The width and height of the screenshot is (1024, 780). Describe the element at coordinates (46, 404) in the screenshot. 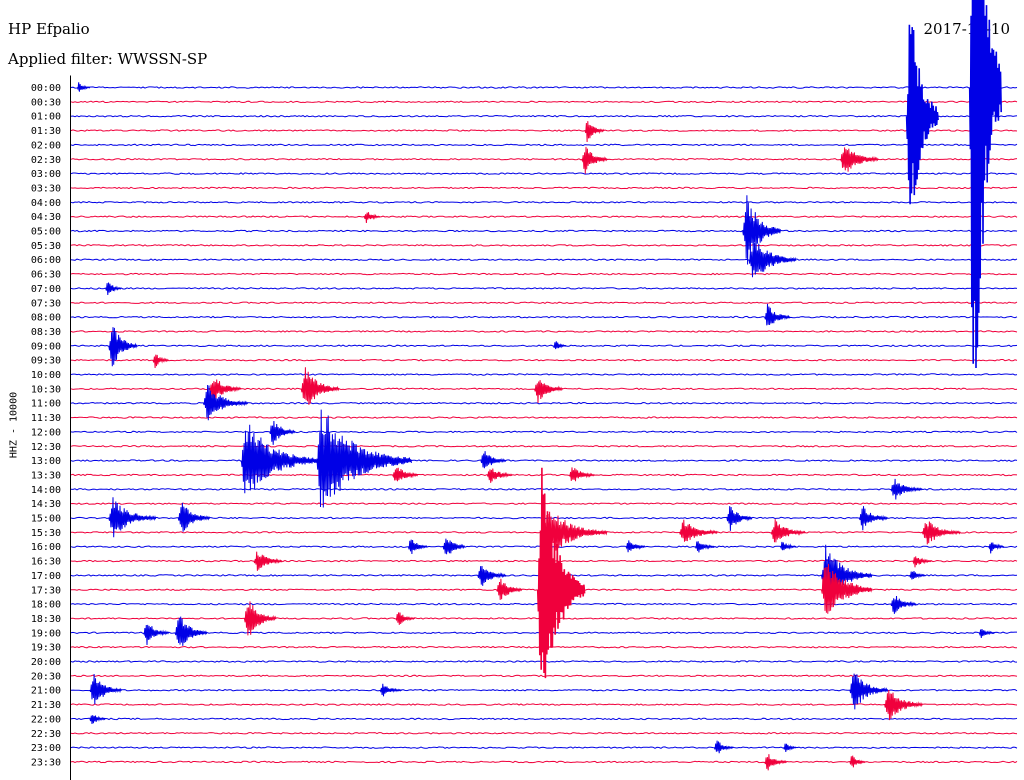

I see `time-label: 11:00` at that location.